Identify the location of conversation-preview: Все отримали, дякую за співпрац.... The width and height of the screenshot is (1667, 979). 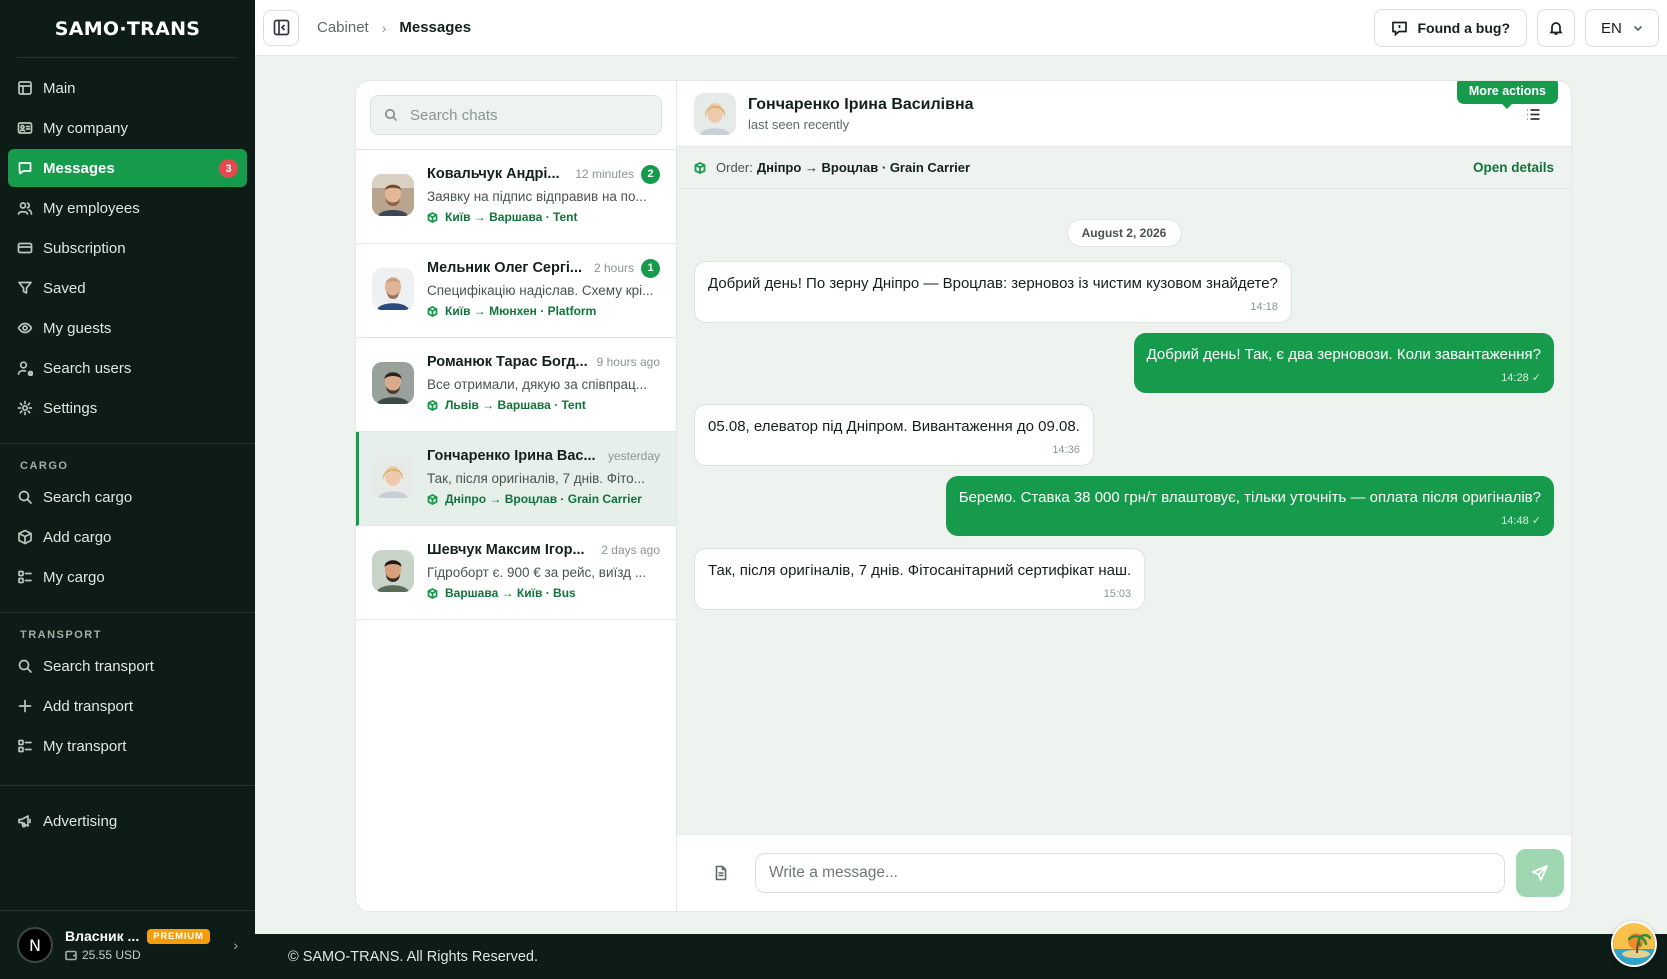
(537, 384).